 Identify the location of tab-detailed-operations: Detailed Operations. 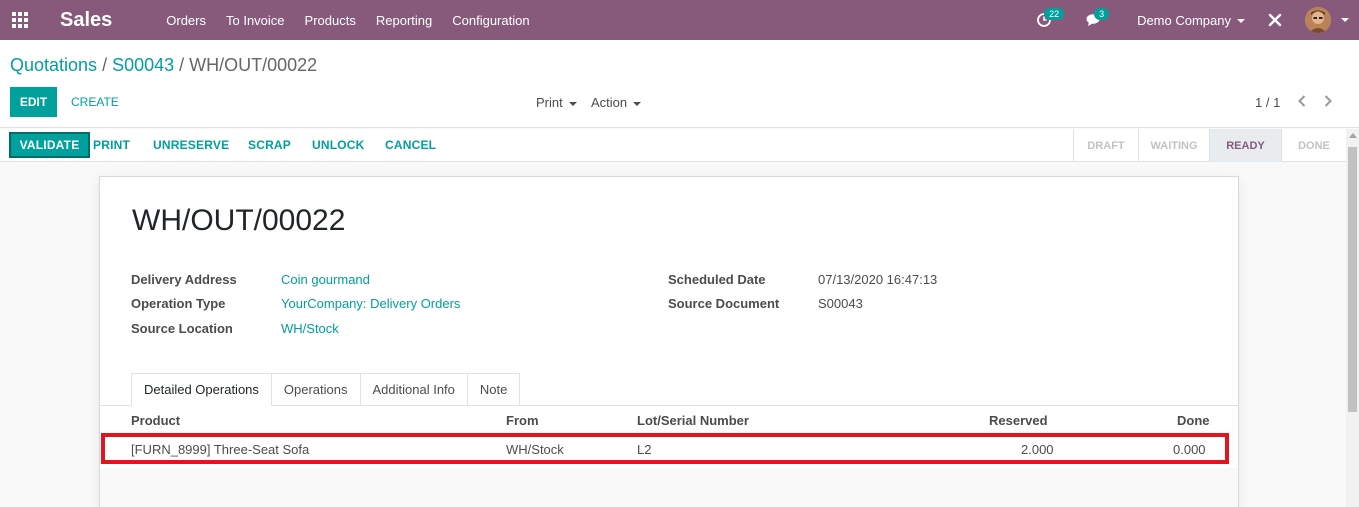
(201, 389).